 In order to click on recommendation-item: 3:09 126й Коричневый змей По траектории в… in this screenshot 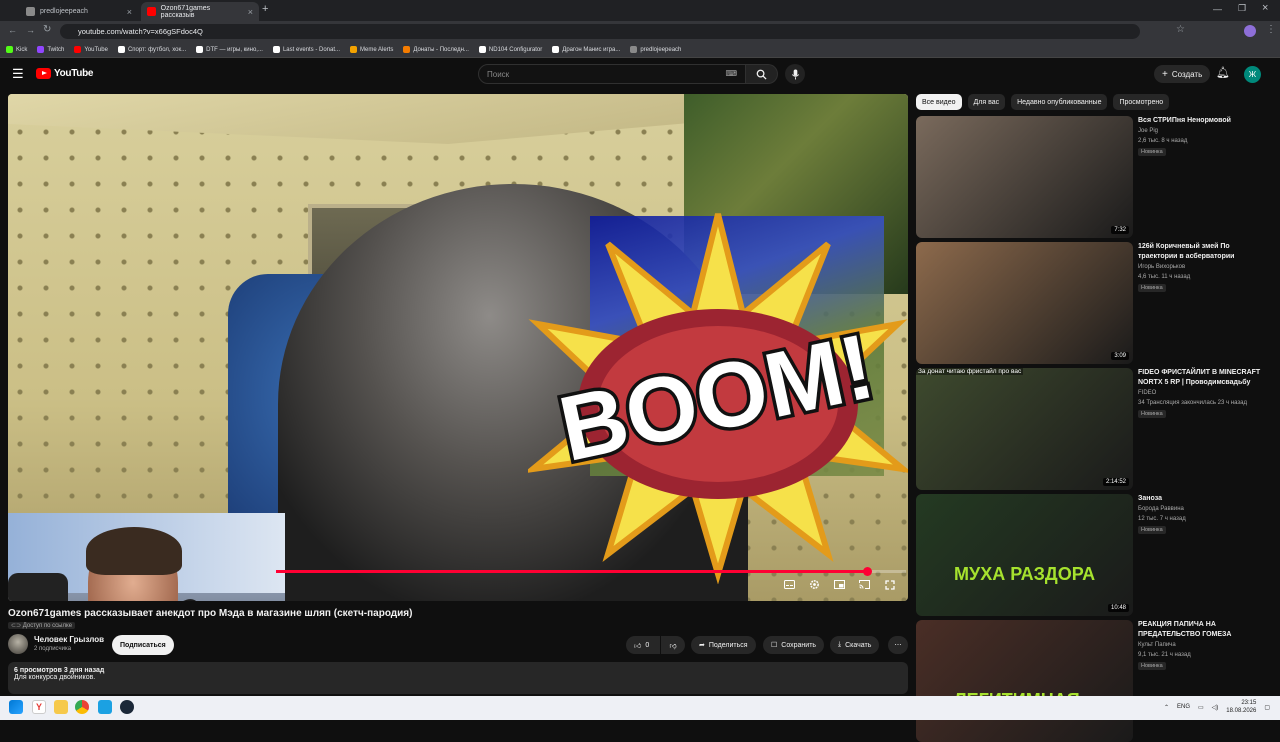, I will do `click(1096, 303)`.